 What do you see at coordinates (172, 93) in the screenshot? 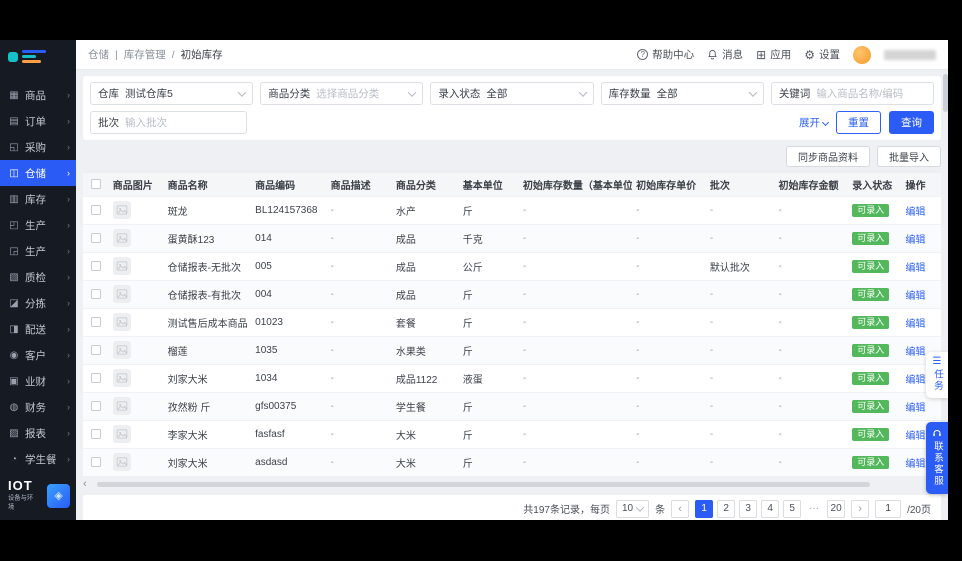
I see `warehouse-select: 仓库 测试仓库5` at bounding box center [172, 93].